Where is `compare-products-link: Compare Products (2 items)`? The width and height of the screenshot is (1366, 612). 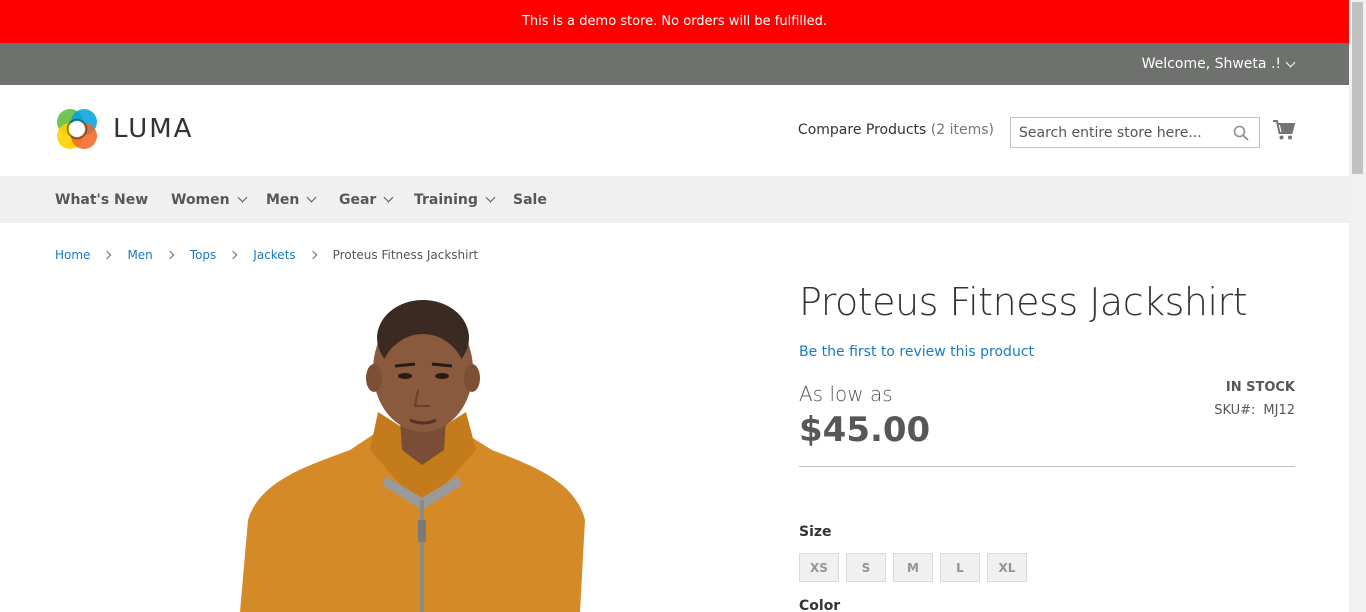 compare-products-link: Compare Products (2 items) is located at coordinates (896, 130).